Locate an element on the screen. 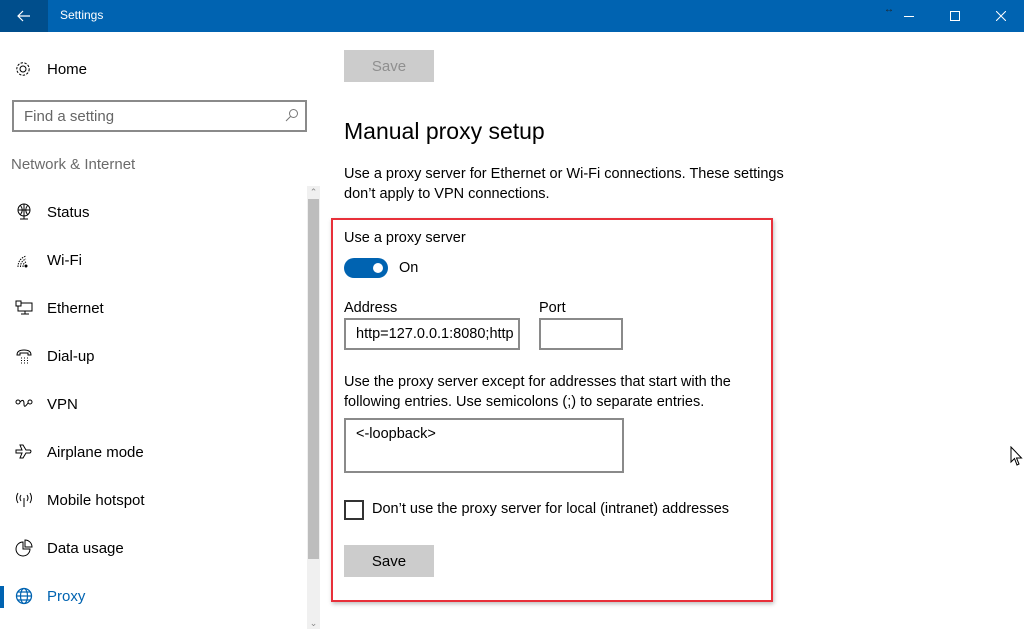 This screenshot has height=631, width=1024. scroll-up-arrow-icon: ⌃ is located at coordinates (313, 192).